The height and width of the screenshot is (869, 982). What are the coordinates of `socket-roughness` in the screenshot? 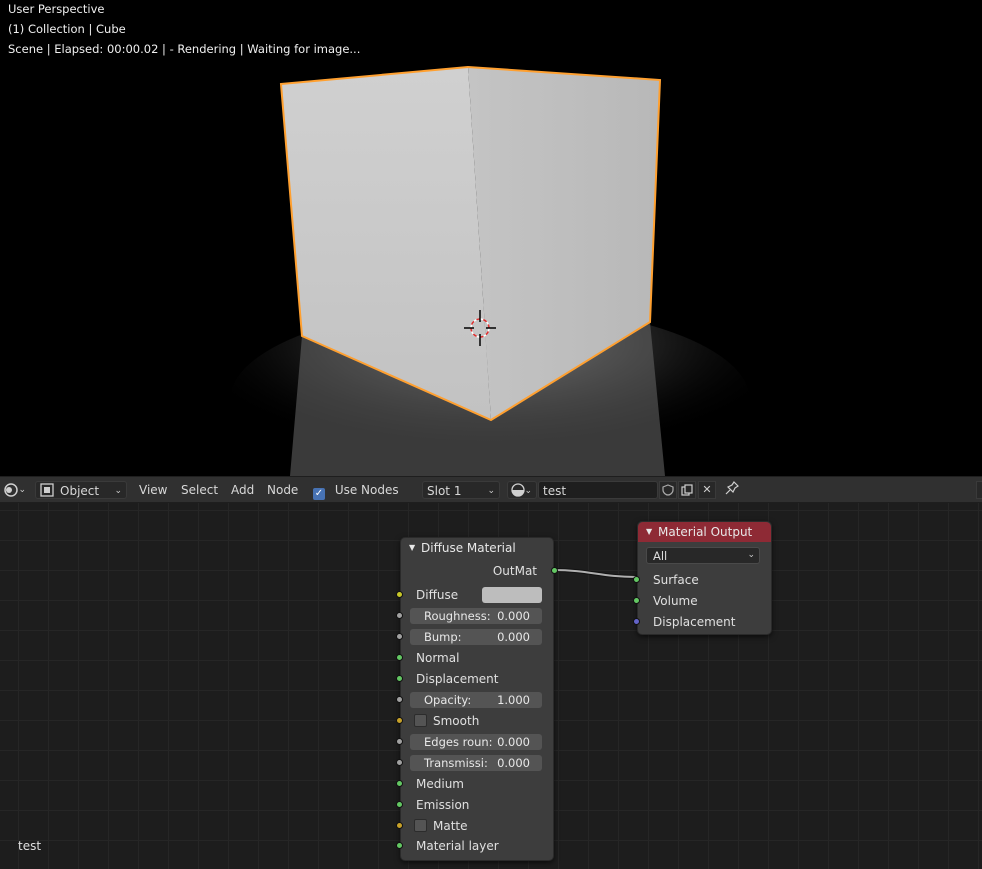 It's located at (399, 615).